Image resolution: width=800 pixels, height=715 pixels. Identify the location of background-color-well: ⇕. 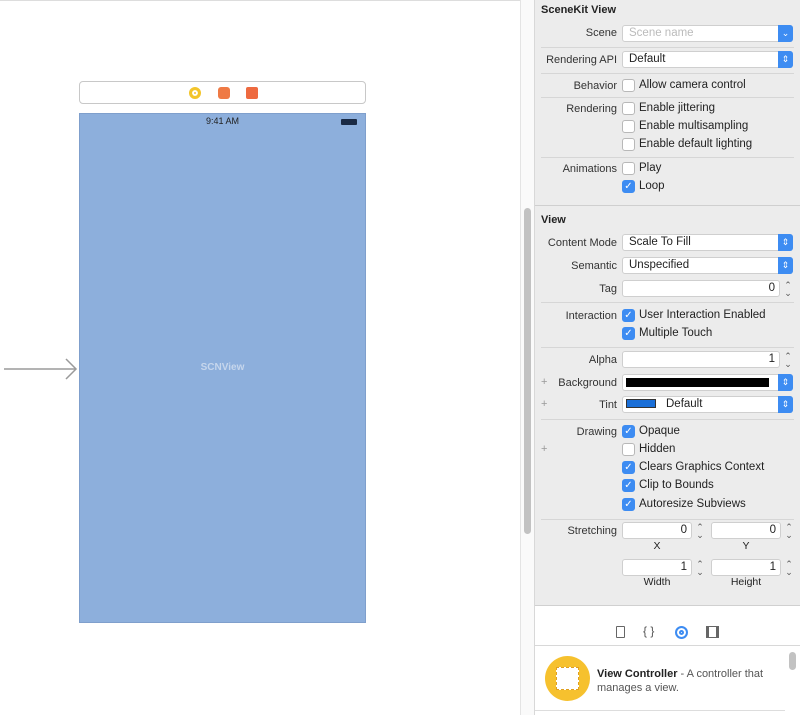
(707, 382).